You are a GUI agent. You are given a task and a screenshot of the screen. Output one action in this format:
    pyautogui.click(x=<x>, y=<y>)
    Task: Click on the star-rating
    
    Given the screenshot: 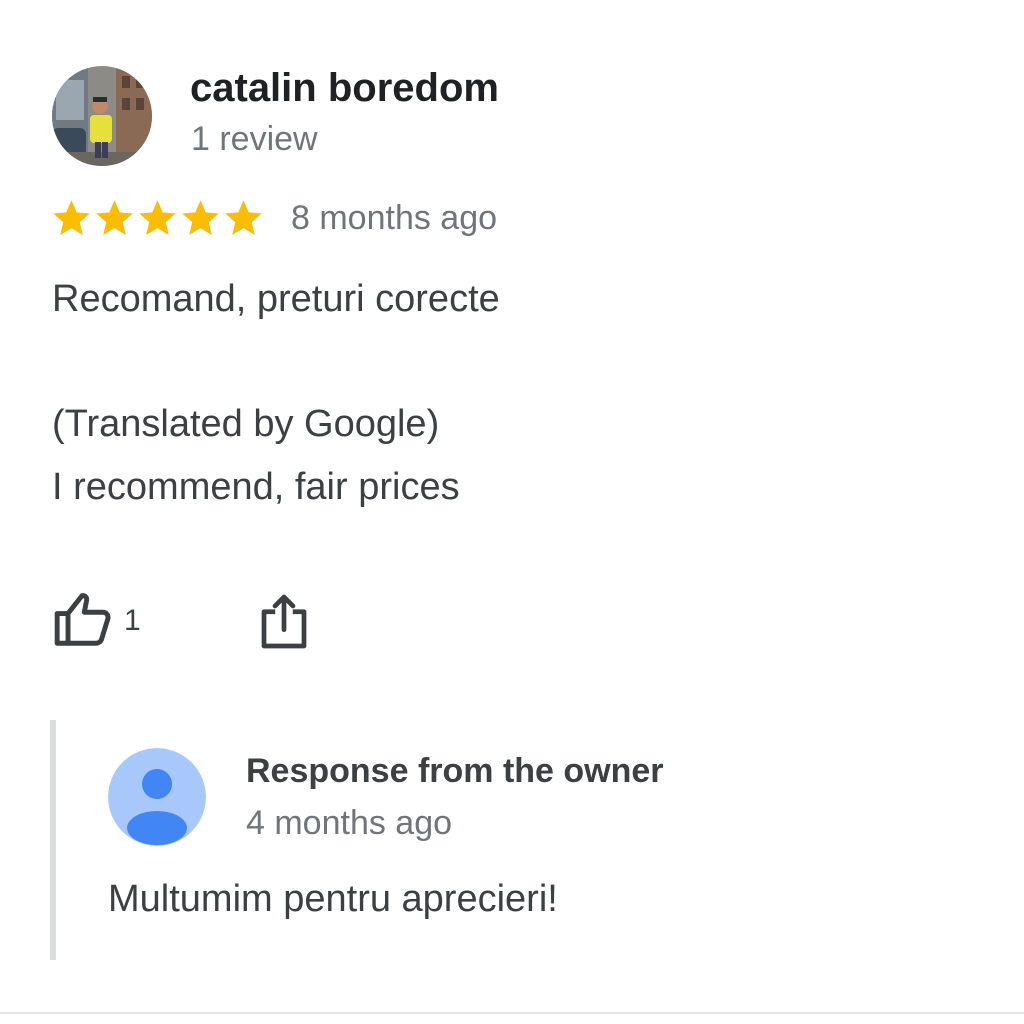 What is the action you would take?
    pyautogui.click(x=157, y=218)
    